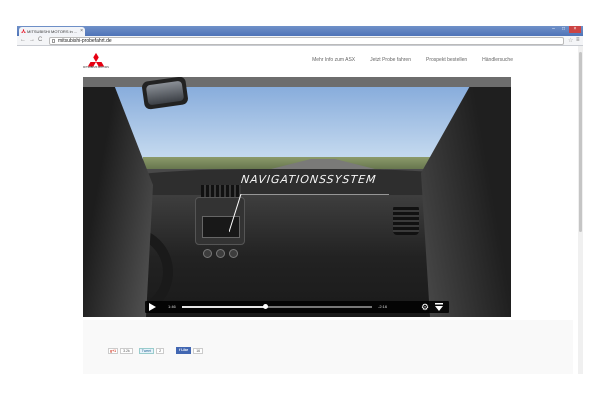 Image resolution: width=600 pixels, height=400 pixels. I want to click on nav-item-prospekt: Prospekt bestellen, so click(446, 60).